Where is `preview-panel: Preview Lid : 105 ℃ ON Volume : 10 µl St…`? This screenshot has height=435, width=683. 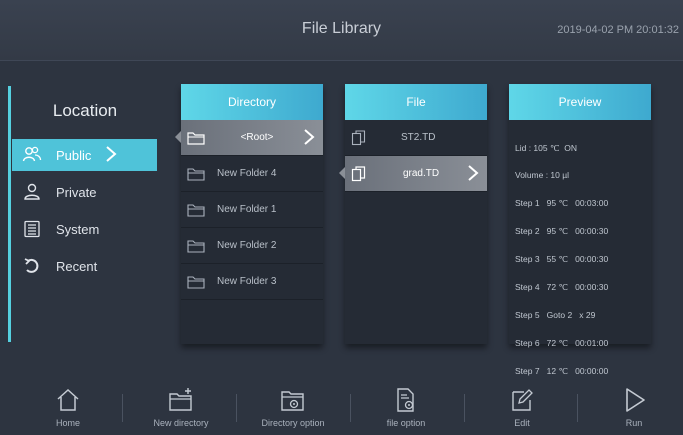 preview-panel: Preview Lid : 105 ℃ ON Volume : 10 µl St… is located at coordinates (580, 230).